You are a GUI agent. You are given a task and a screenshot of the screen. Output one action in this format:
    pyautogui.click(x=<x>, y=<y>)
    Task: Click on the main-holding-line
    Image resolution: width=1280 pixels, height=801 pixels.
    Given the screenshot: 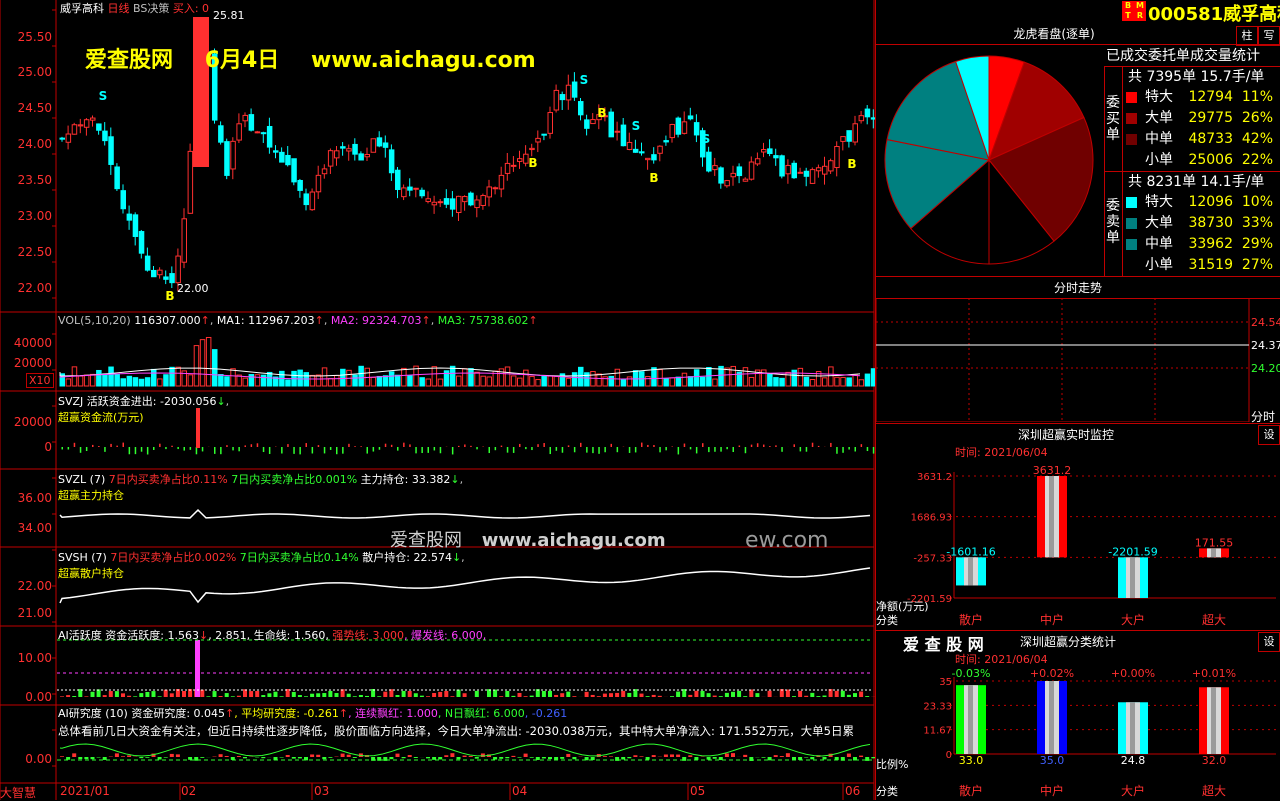 What is the action you would take?
    pyautogui.click(x=465, y=514)
    